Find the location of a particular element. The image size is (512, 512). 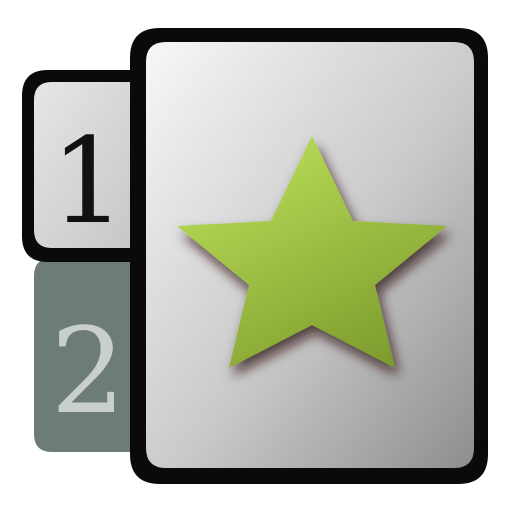

tab-two-label: 2 is located at coordinates (87, 371).